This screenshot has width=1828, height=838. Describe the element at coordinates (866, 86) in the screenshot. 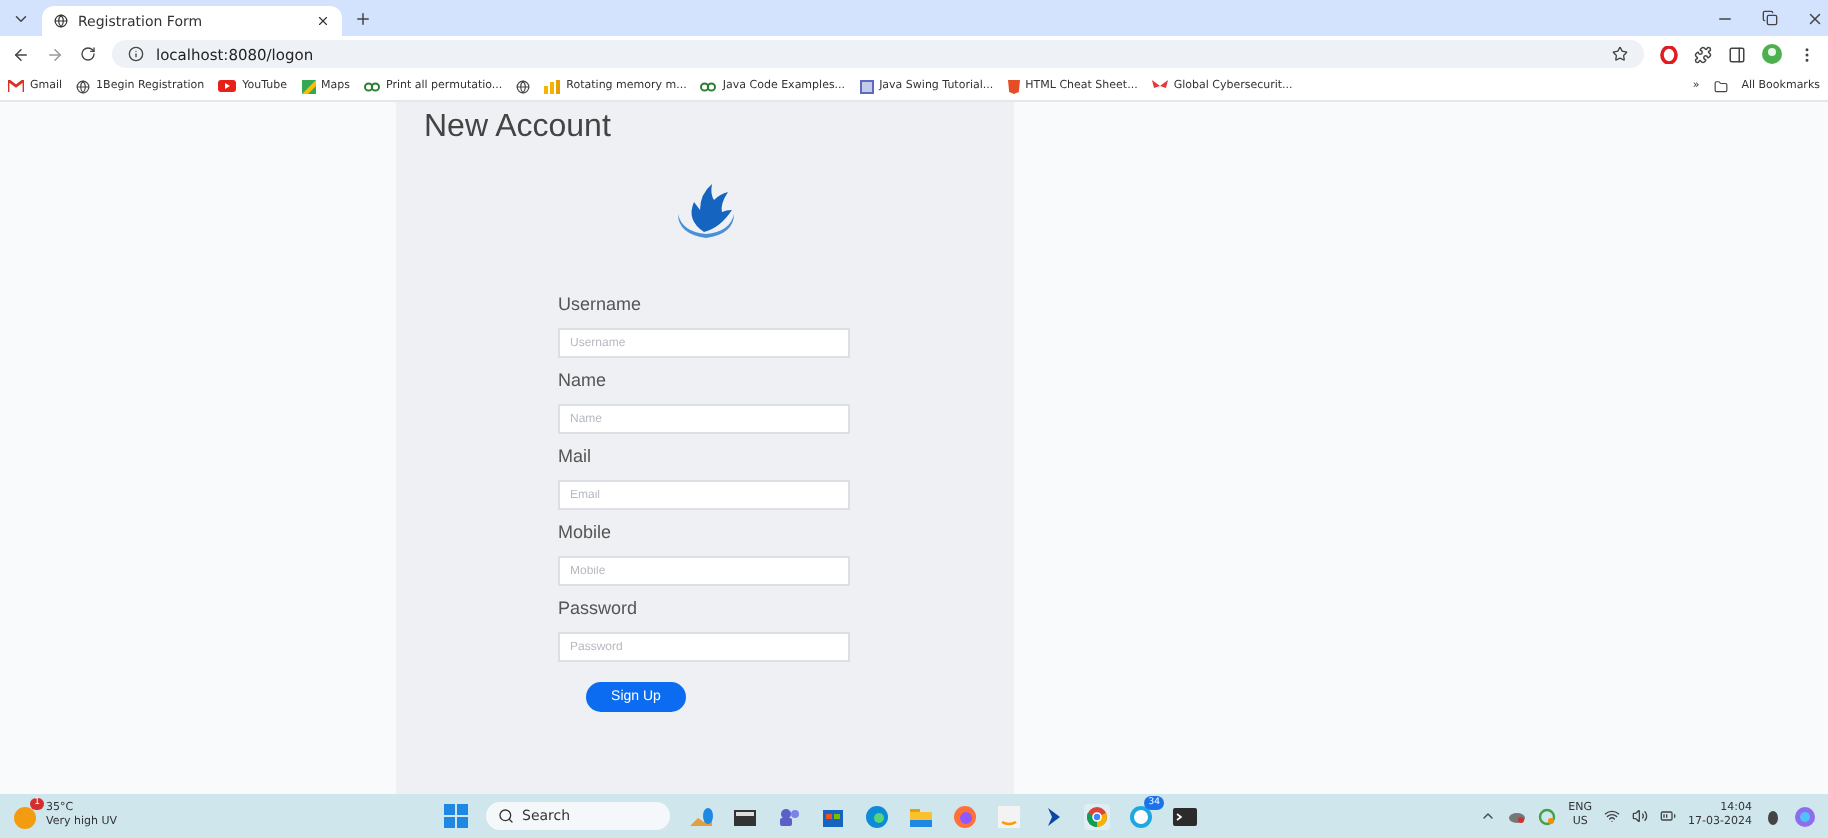

I see `book-icon` at that location.